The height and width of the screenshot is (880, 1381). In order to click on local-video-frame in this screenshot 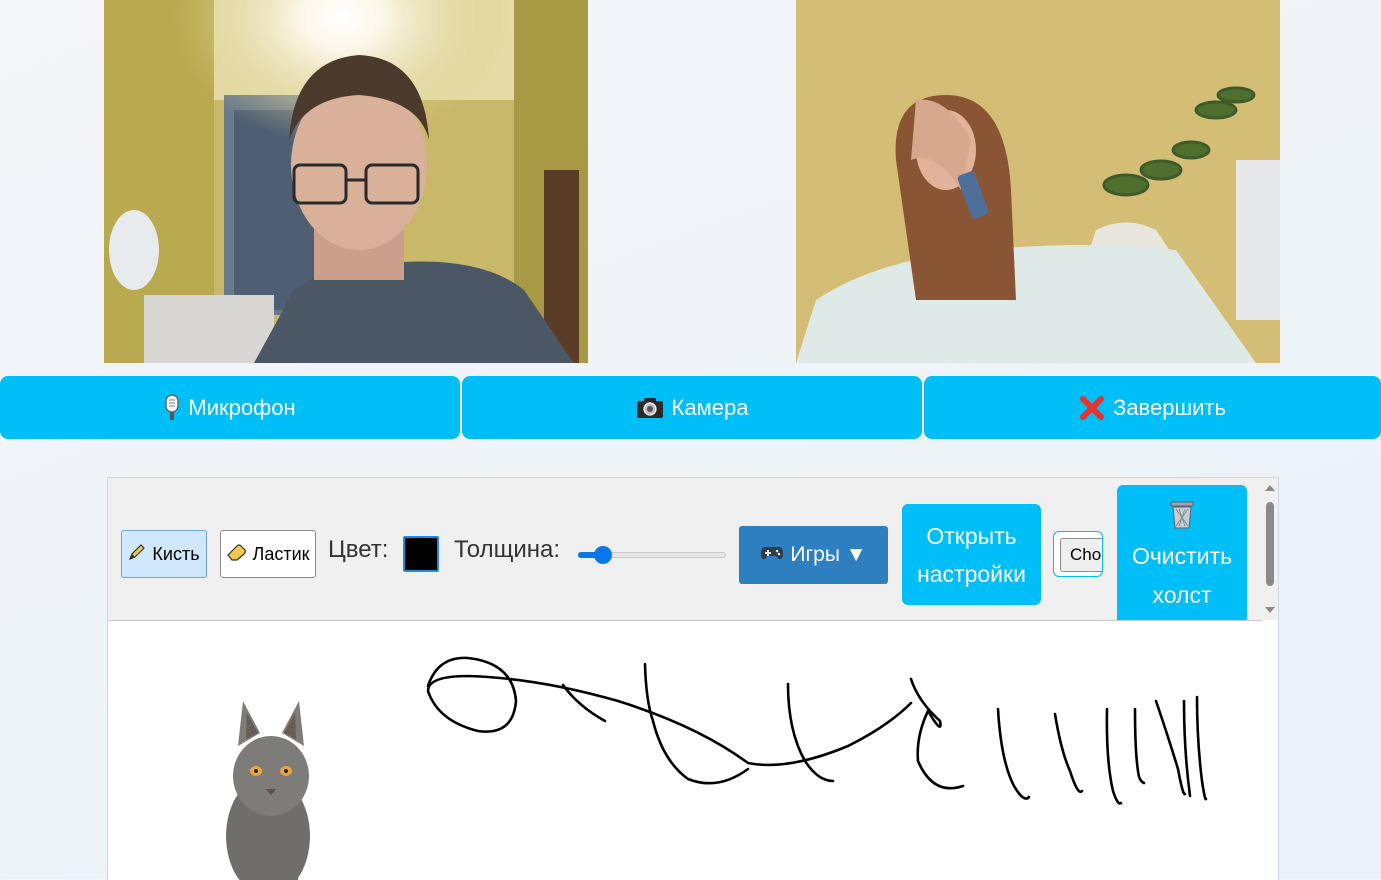, I will do `click(346, 181)`.